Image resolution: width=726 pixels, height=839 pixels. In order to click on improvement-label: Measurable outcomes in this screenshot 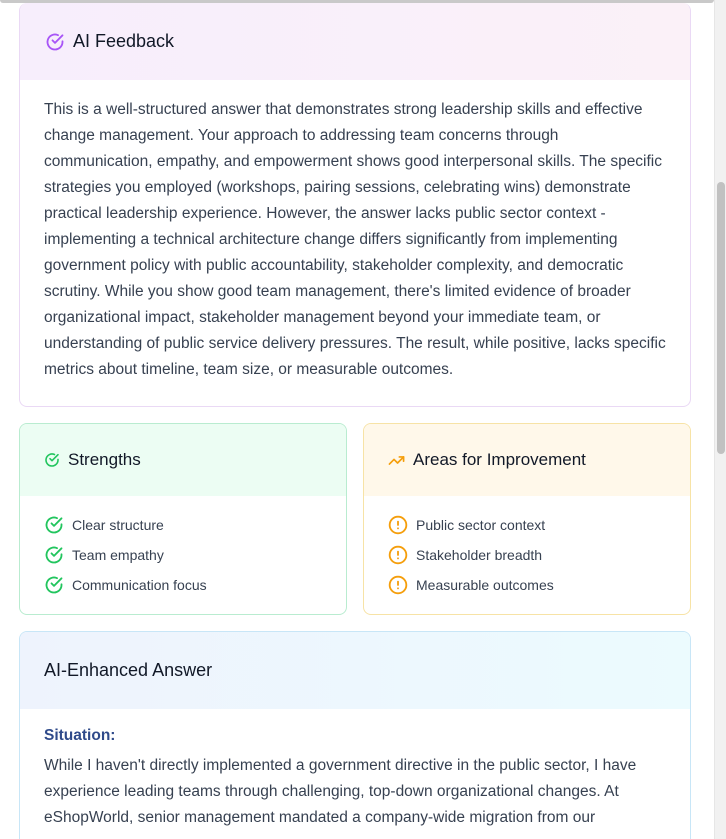, I will do `click(485, 585)`.